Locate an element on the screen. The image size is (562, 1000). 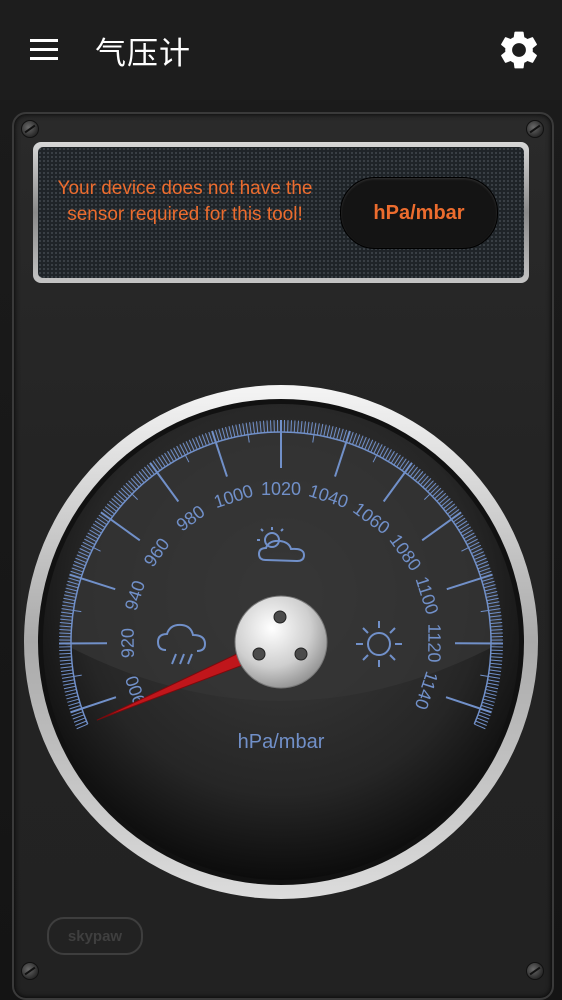
hub-screw-left is located at coordinates (259, 654).